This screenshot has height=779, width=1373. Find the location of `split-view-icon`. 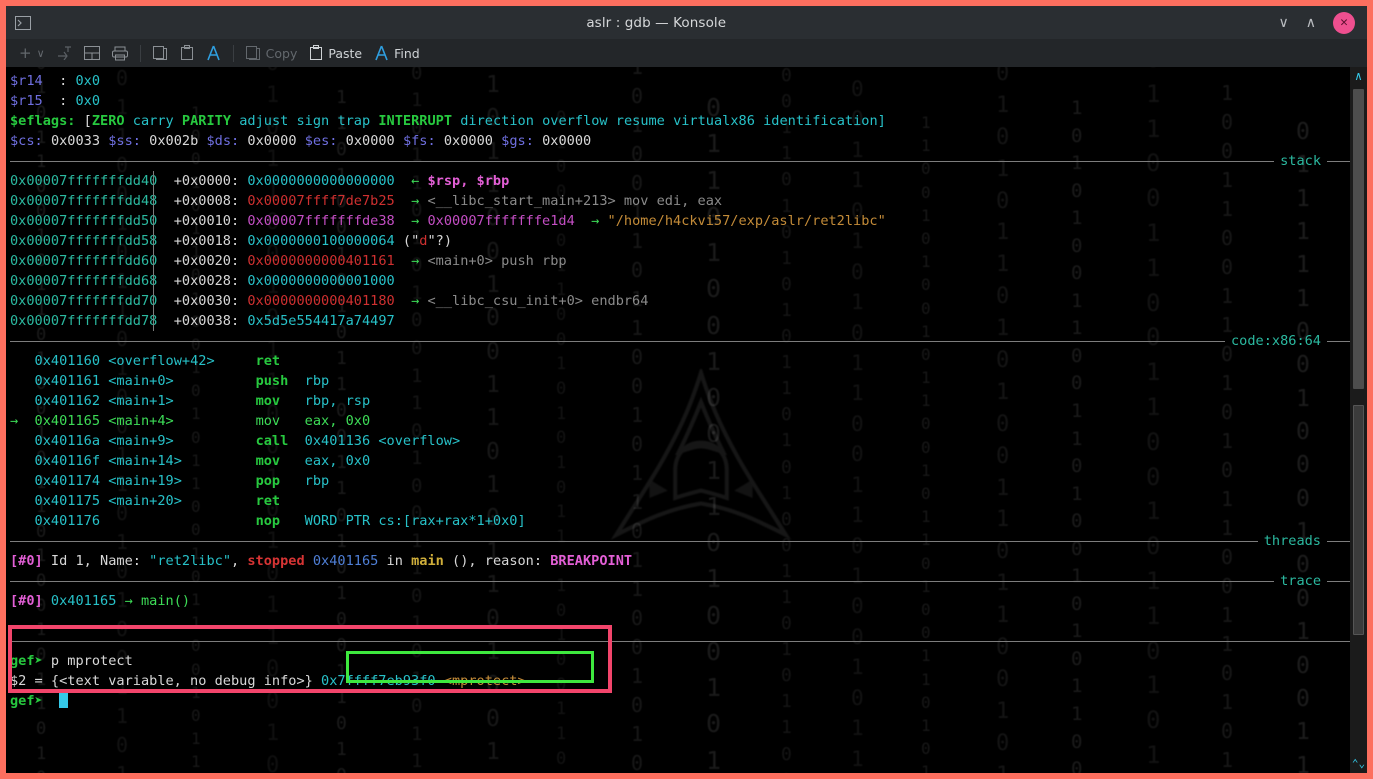

split-view-icon is located at coordinates (91, 53).